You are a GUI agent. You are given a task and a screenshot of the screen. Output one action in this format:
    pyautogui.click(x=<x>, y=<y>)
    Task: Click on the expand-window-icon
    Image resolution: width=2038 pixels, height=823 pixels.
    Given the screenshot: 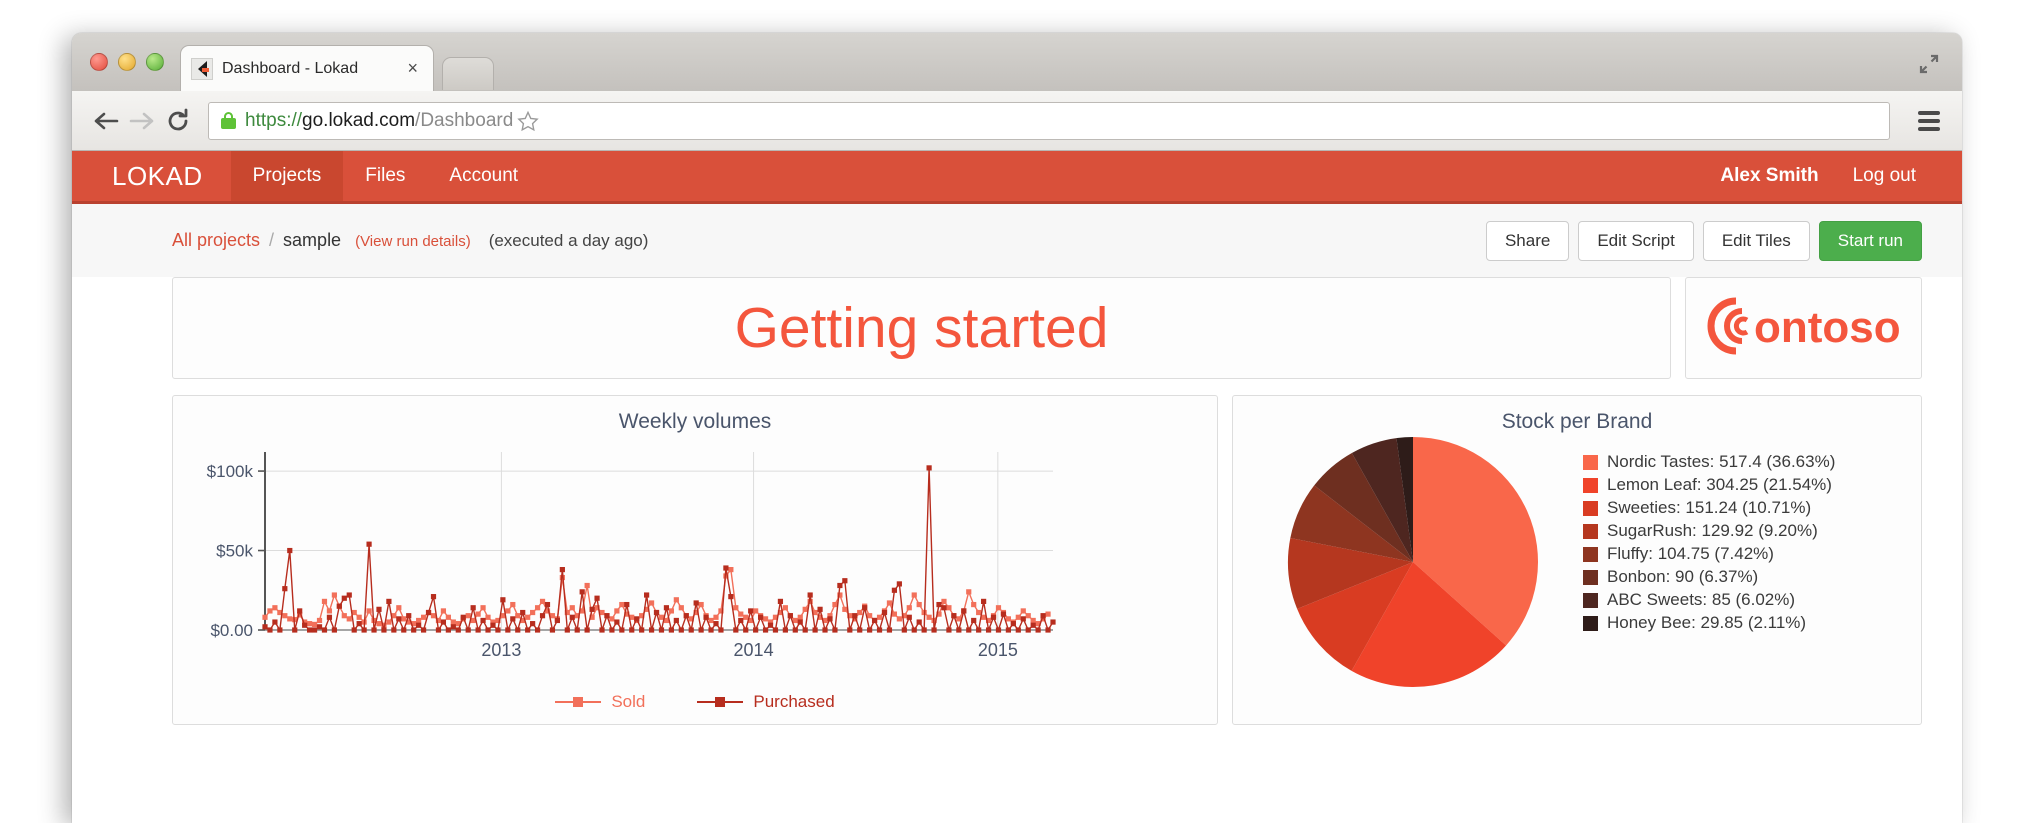 What is the action you would take?
    pyautogui.click(x=1929, y=64)
    